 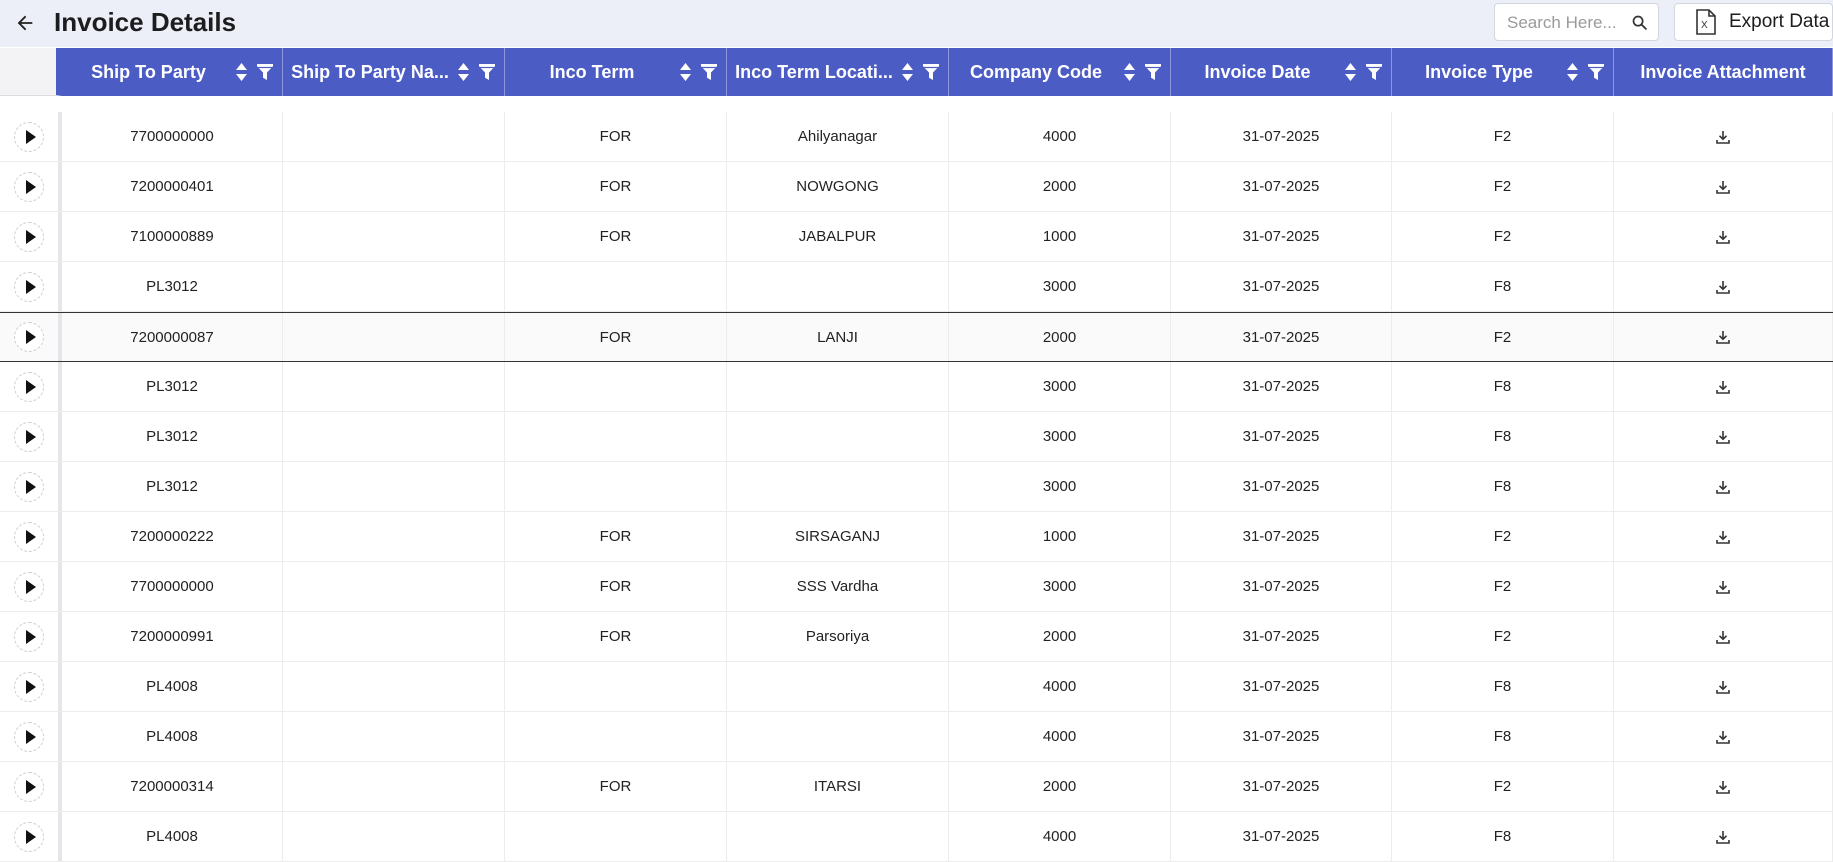 What do you see at coordinates (592, 71) in the screenshot?
I see `column-header-label: Inco Term` at bounding box center [592, 71].